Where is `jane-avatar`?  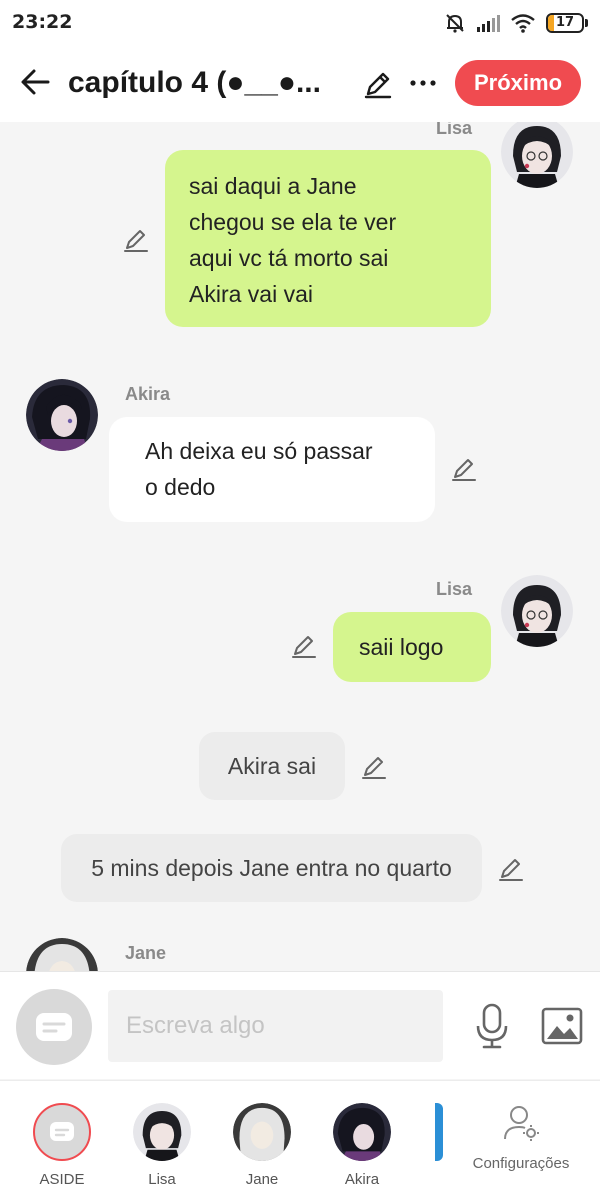 jane-avatar is located at coordinates (262, 1132).